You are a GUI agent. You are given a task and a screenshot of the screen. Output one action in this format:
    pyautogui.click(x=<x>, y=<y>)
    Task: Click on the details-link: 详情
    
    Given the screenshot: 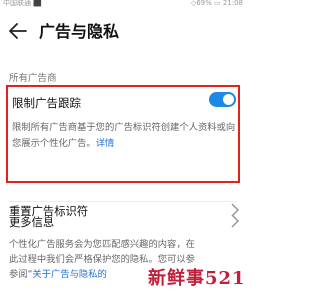 What is the action you would take?
    pyautogui.click(x=105, y=143)
    